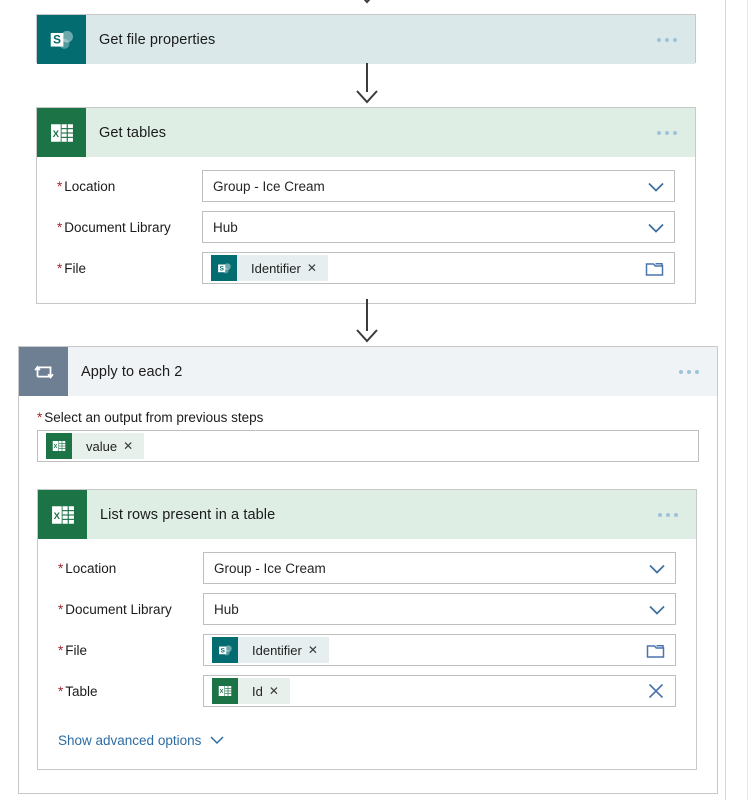 The height and width of the screenshot is (800, 749). I want to click on token-label: Identifier, so click(276, 268).